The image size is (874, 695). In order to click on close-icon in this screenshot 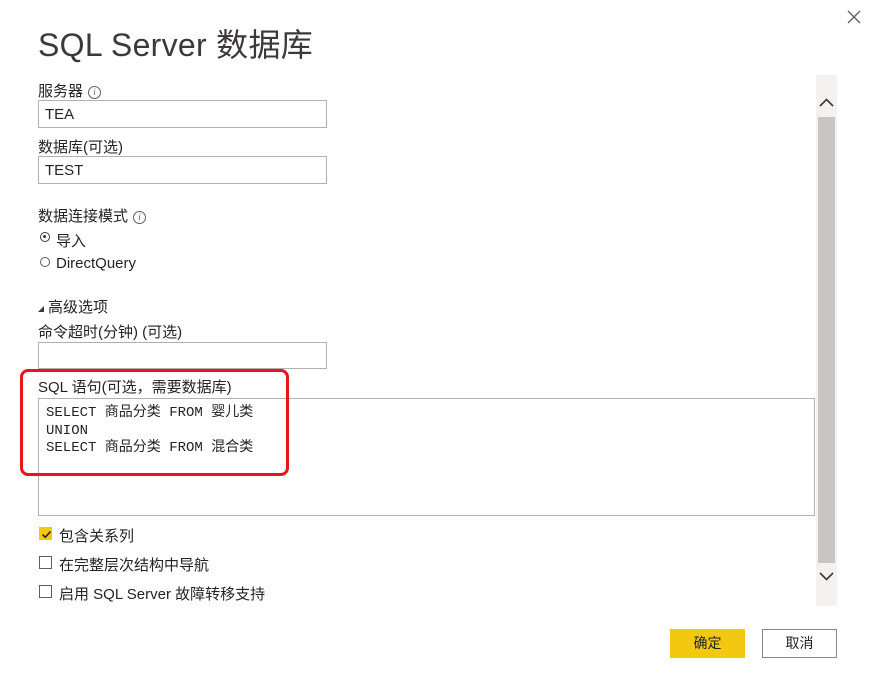, I will do `click(854, 17)`.